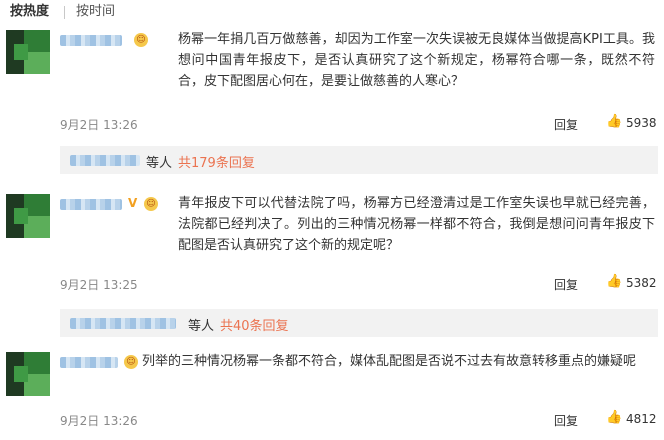 This screenshot has width=664, height=440. What do you see at coordinates (359, 160) in the screenshot?
I see `reply-summary: 等人 共179条回复` at bounding box center [359, 160].